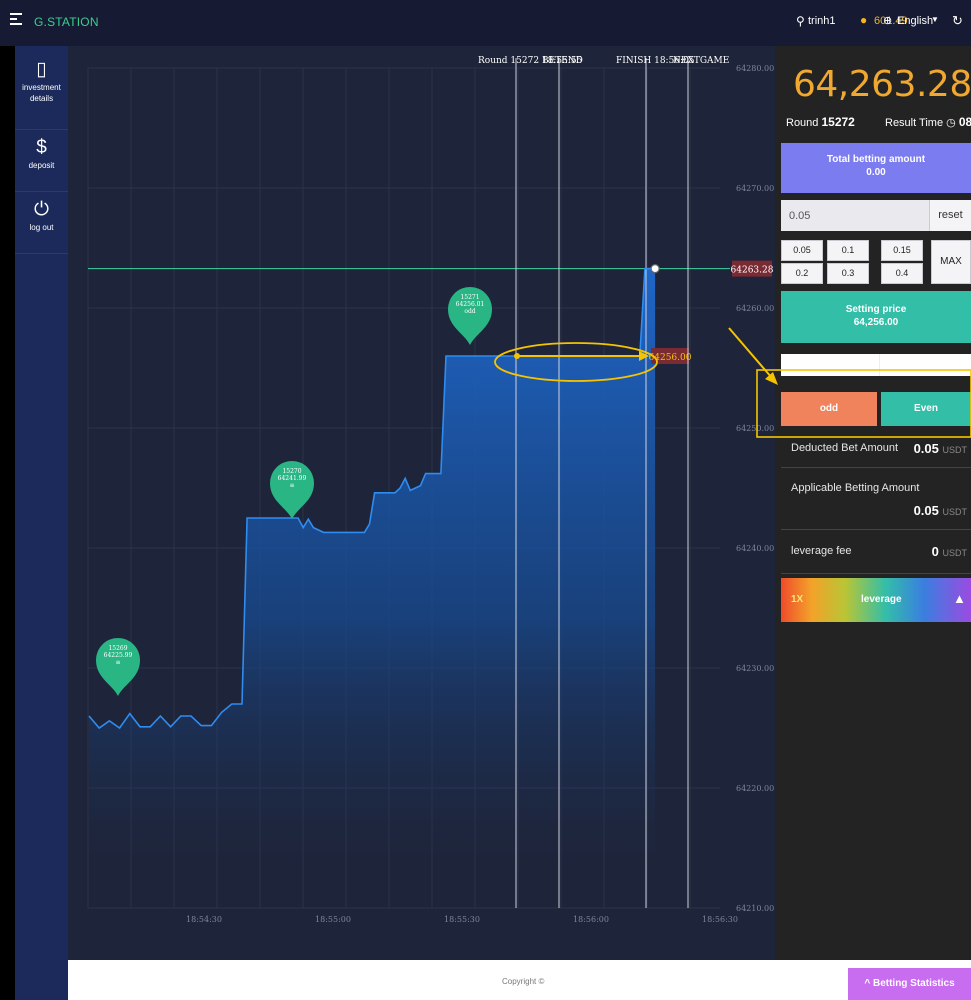 The height and width of the screenshot is (1000, 971). I want to click on pin-price: 64241.99, so click(292, 478).